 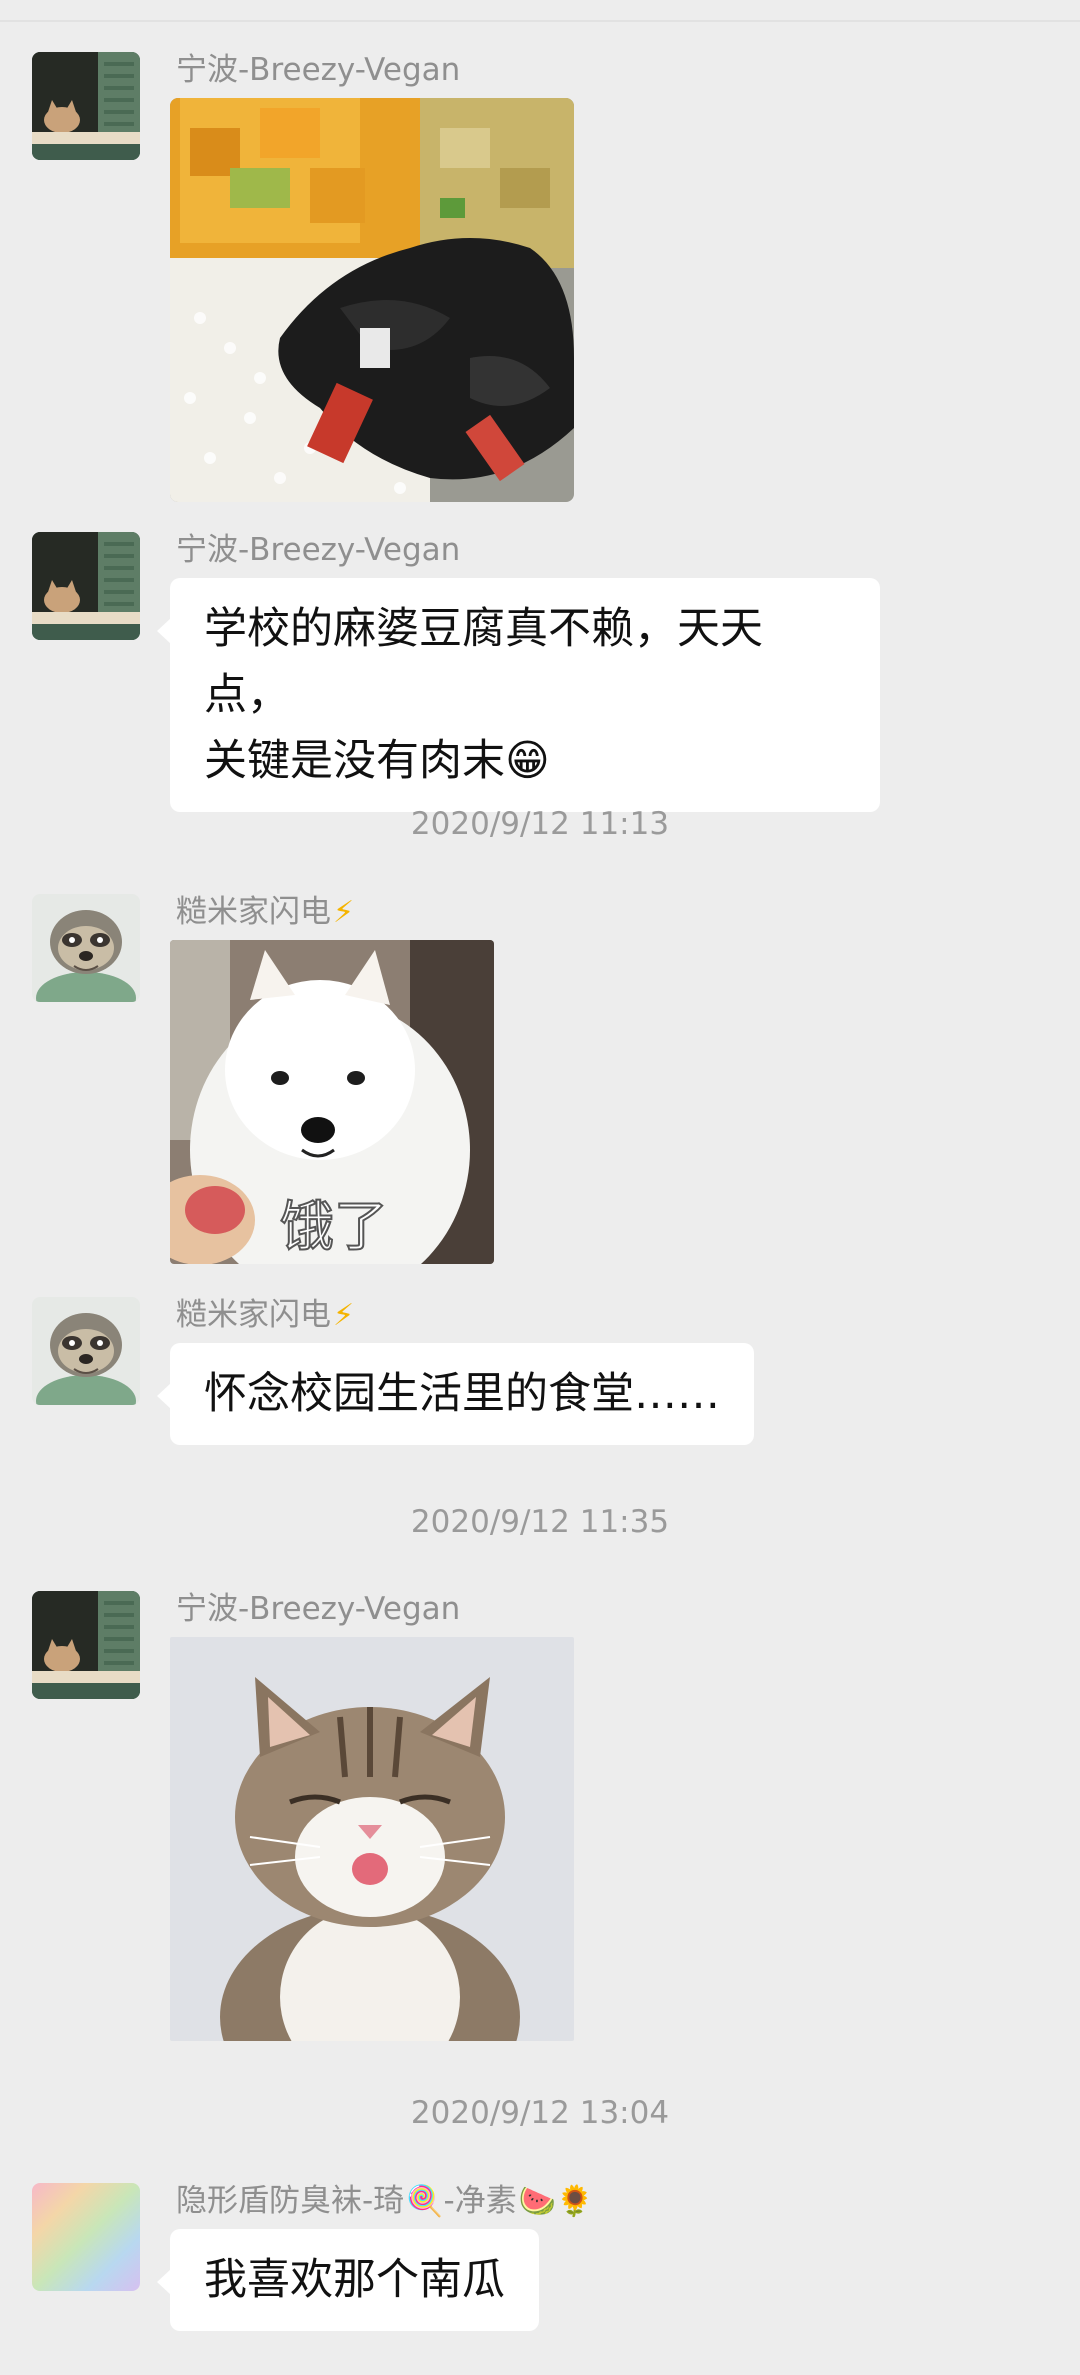 I want to click on header-divider, so click(x=540, y=21).